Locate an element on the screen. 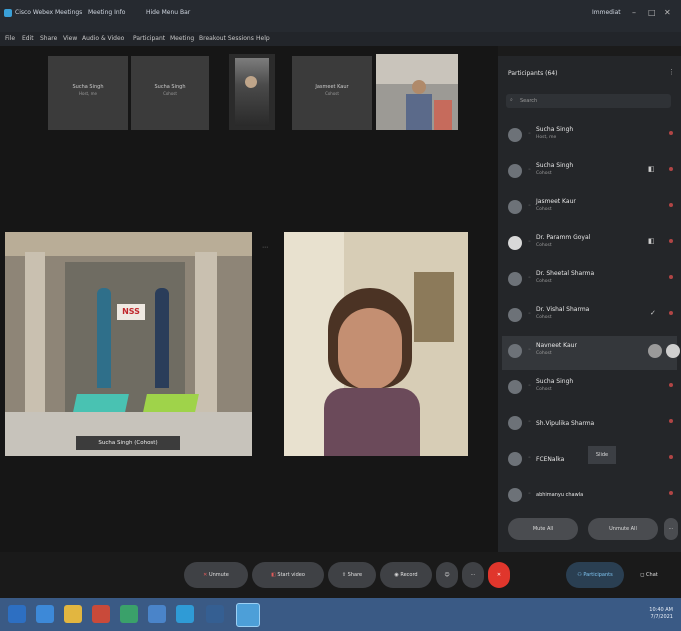 The width and height of the screenshot is (681, 631). chrome-icon is located at coordinates (129, 614).